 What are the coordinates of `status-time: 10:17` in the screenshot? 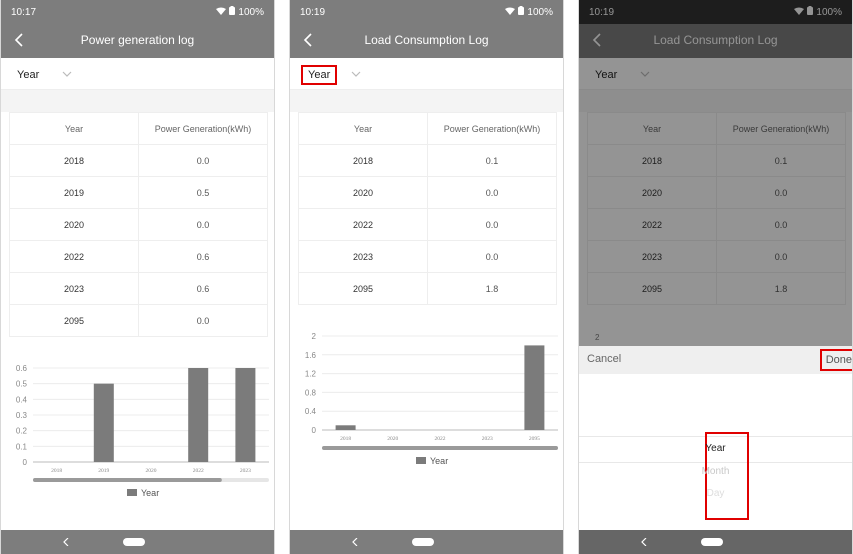 It's located at (24, 12).